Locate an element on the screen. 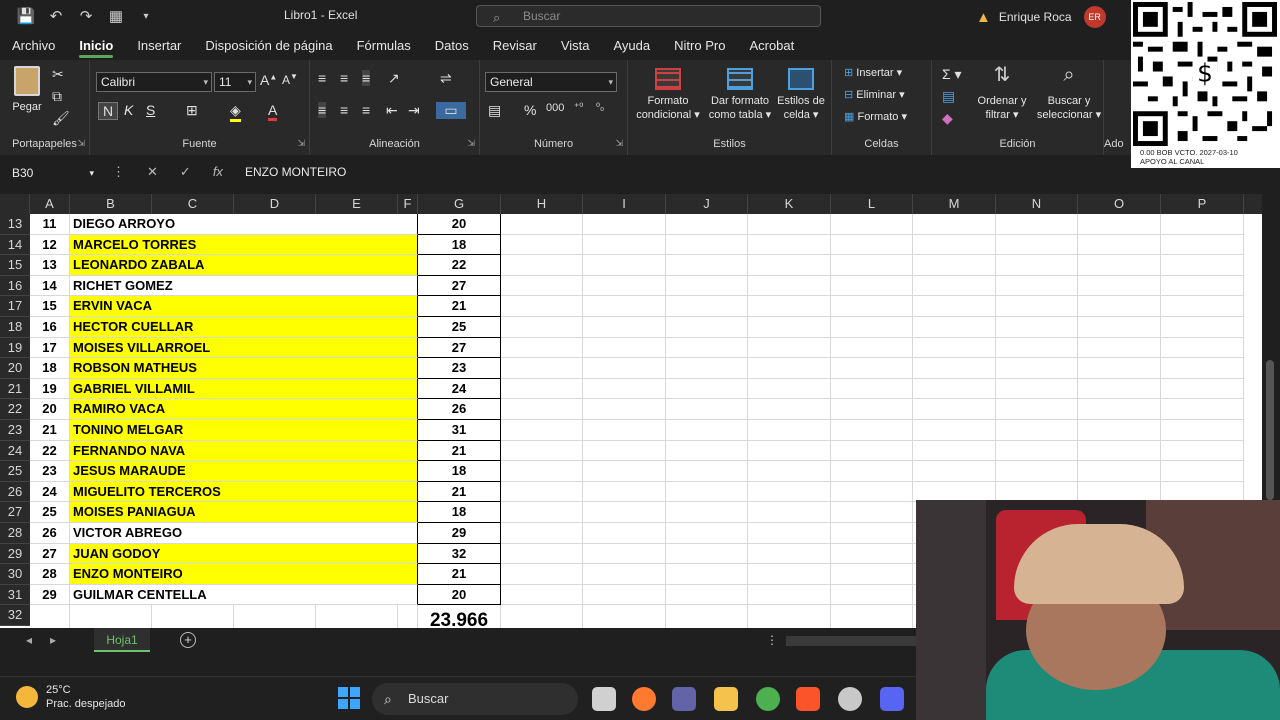 The height and width of the screenshot is (720, 1280). find-select-button: ⌕ Buscar y seleccionar ▾ is located at coordinates (1069, 93).